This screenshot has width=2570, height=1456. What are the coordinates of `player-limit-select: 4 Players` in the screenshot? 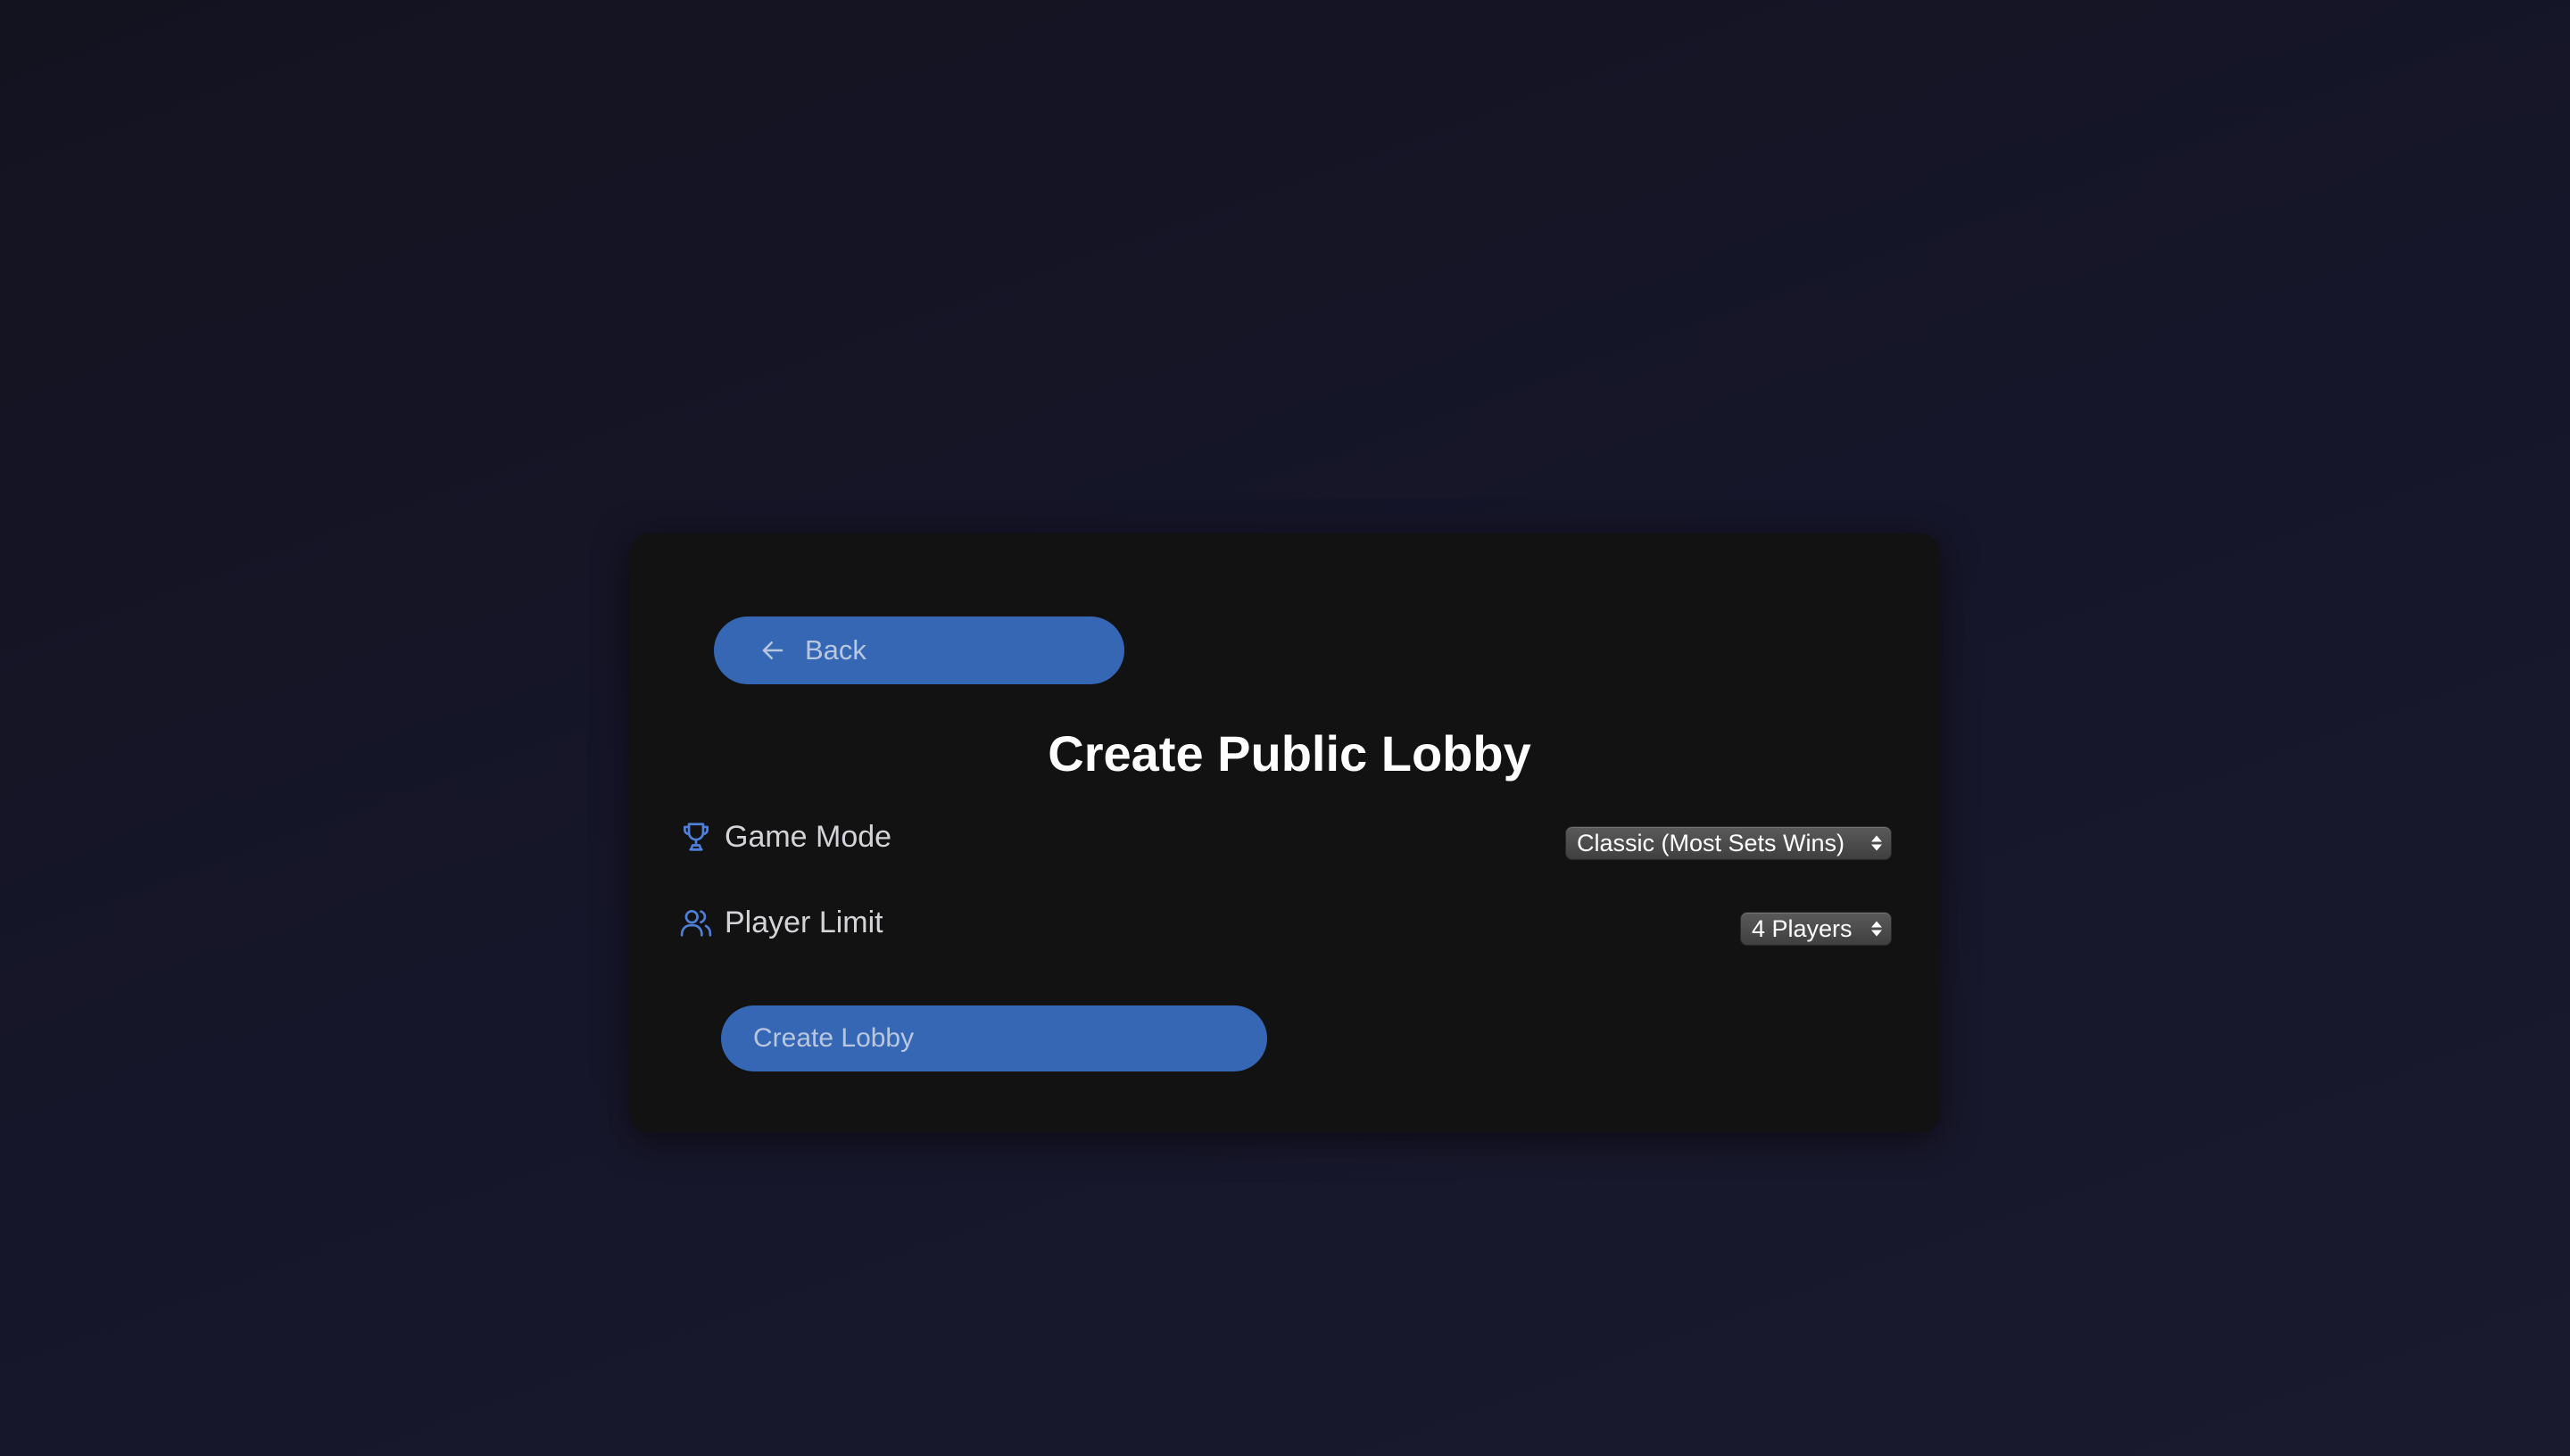 It's located at (1816, 929).